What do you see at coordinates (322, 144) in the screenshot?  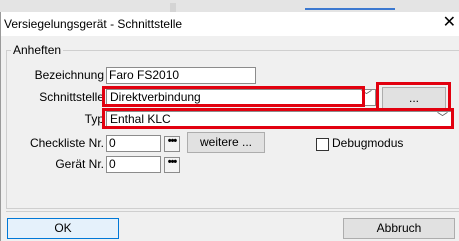 I see `debugmodus-checkbox` at bounding box center [322, 144].